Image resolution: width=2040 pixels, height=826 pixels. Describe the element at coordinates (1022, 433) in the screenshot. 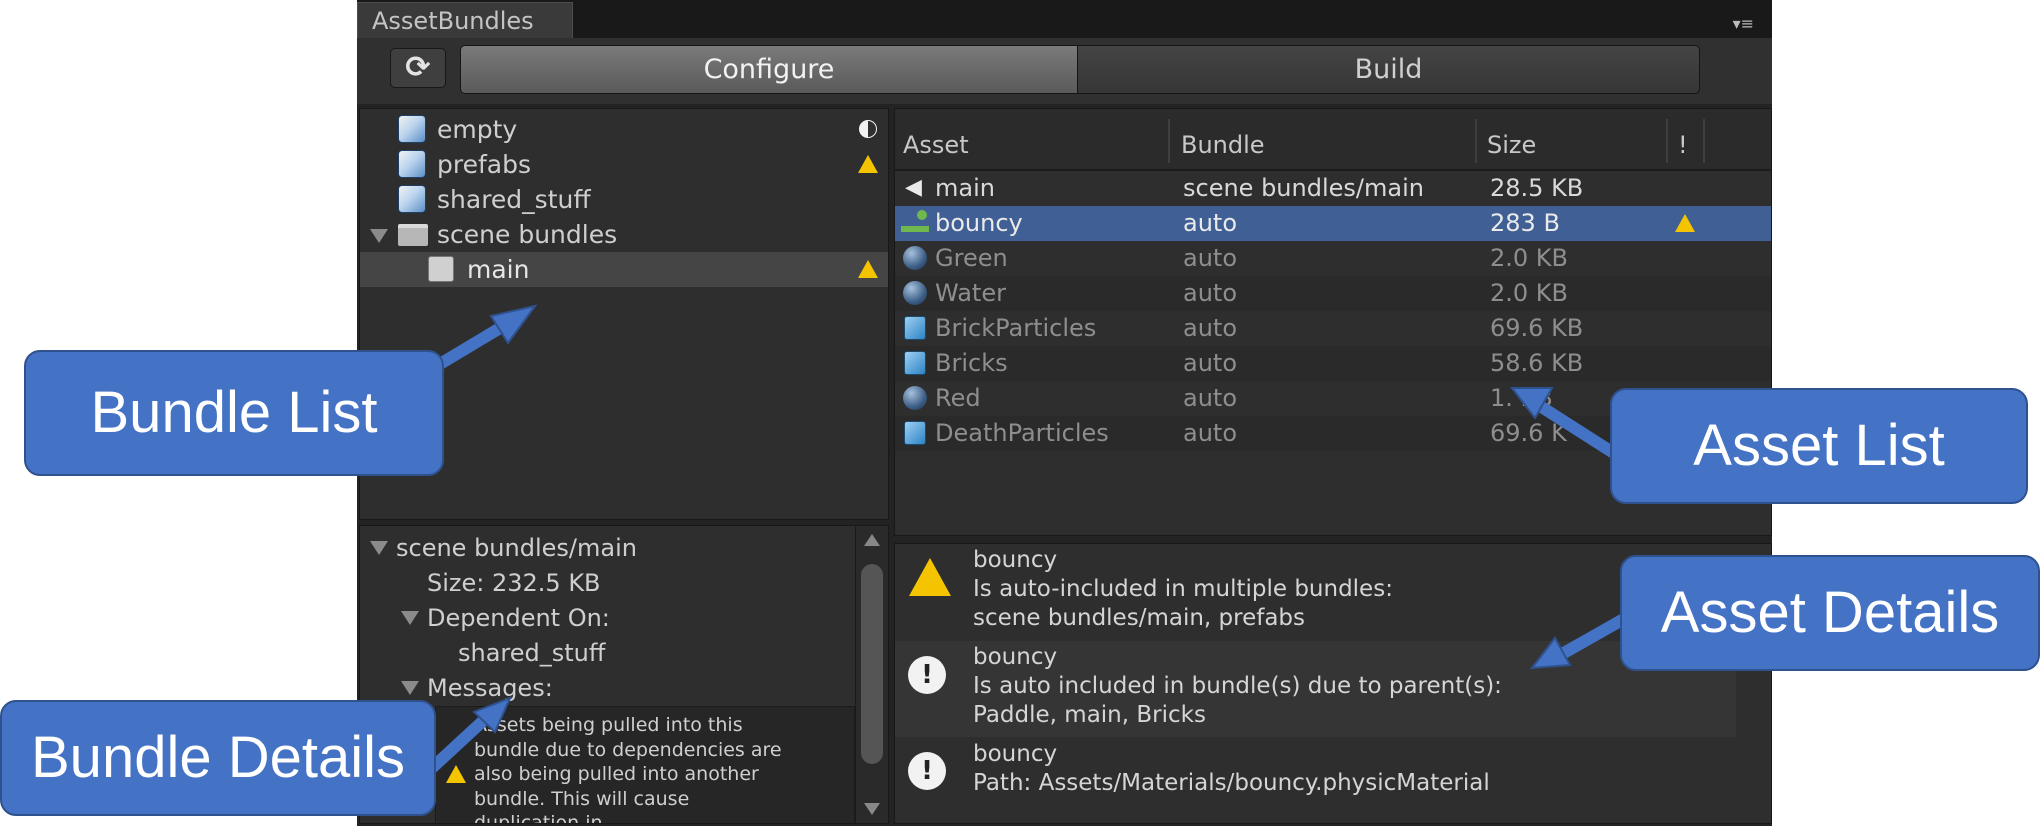

I see `asset-name: DeathParticles` at that location.